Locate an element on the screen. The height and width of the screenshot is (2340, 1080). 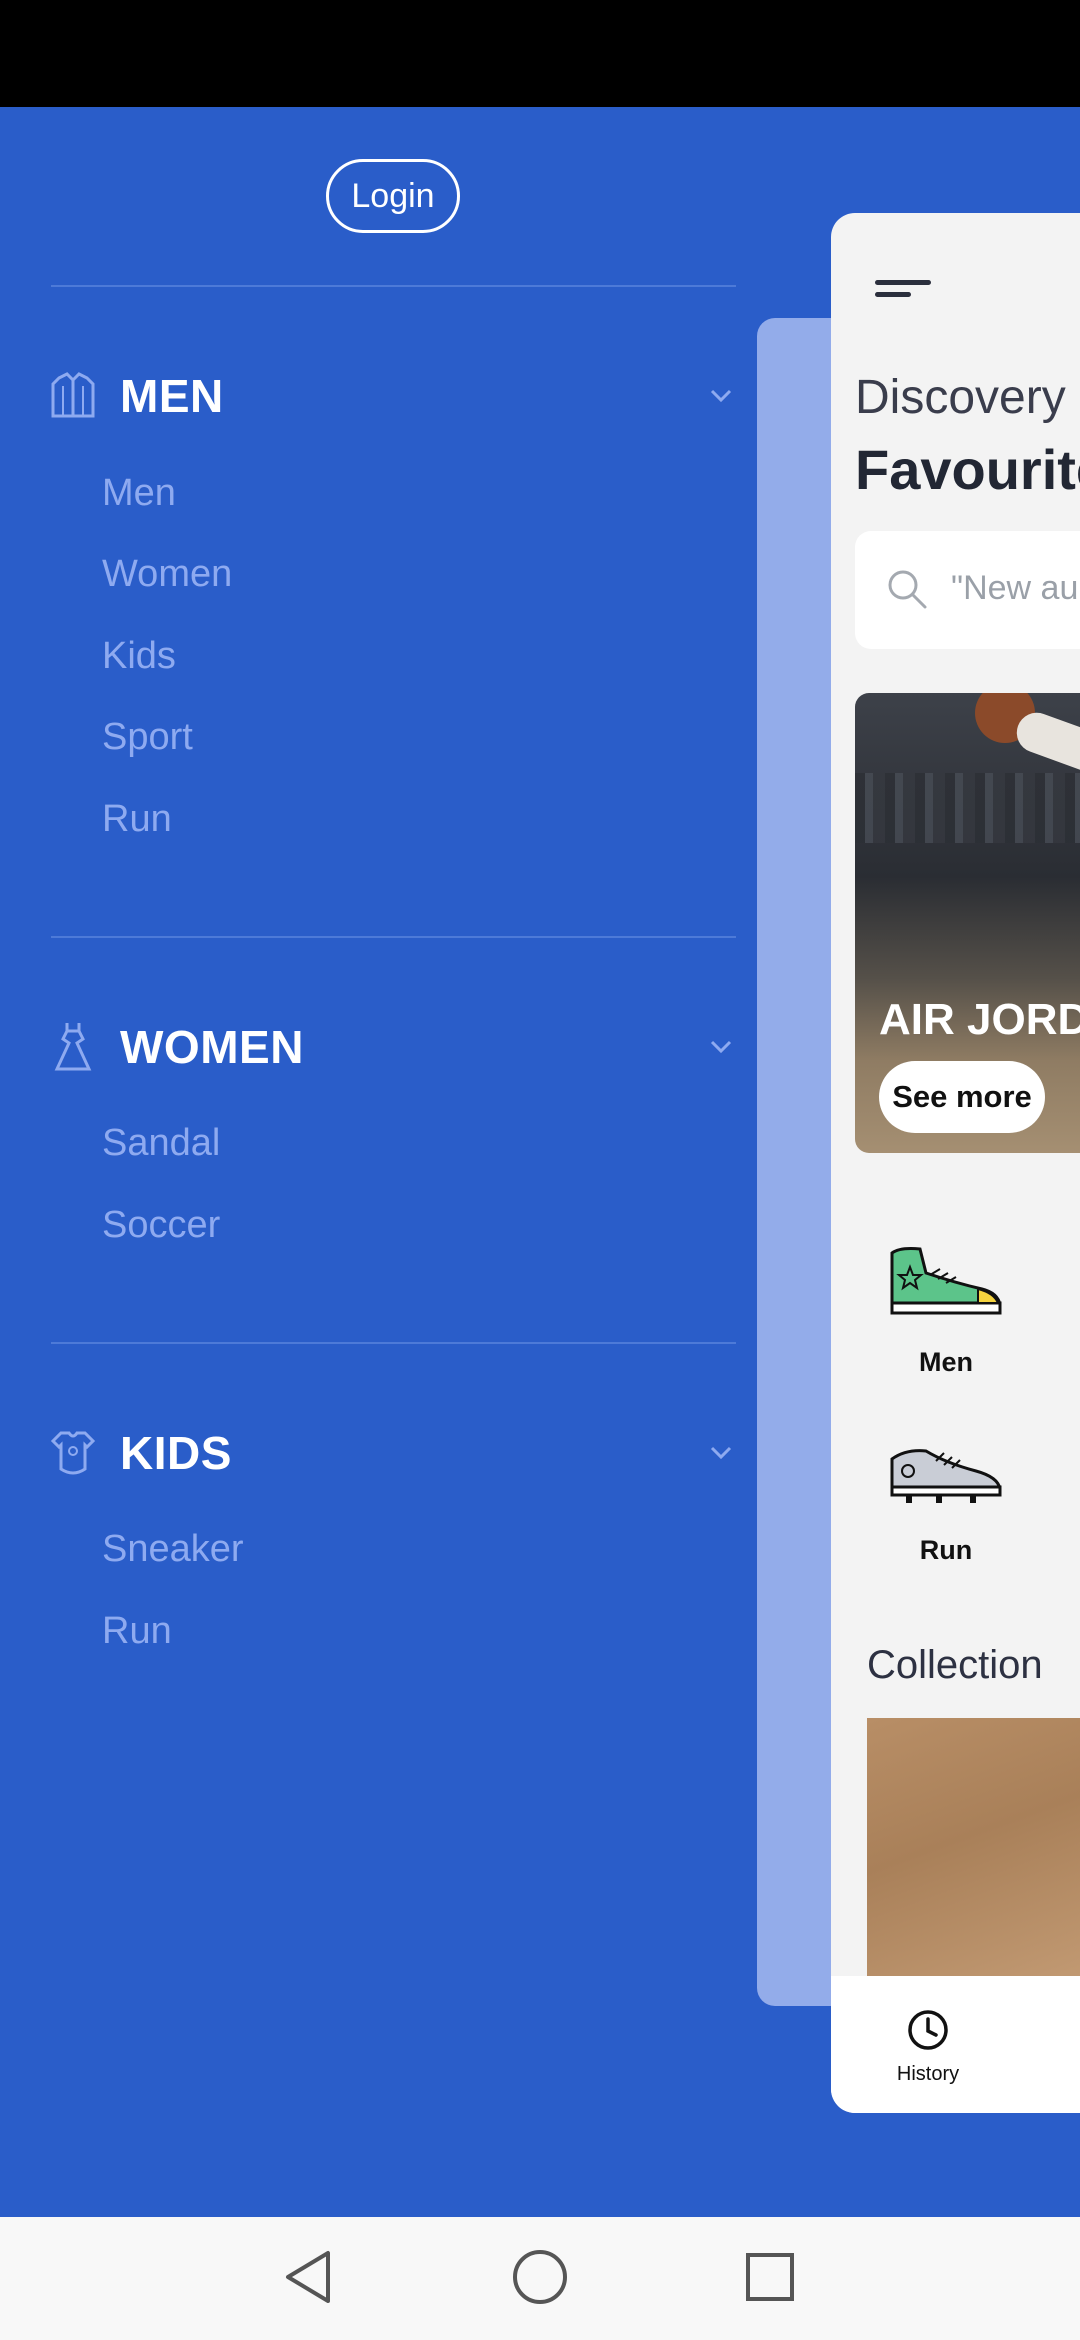
menu-item-sport: Sport is located at coordinates (147, 737).